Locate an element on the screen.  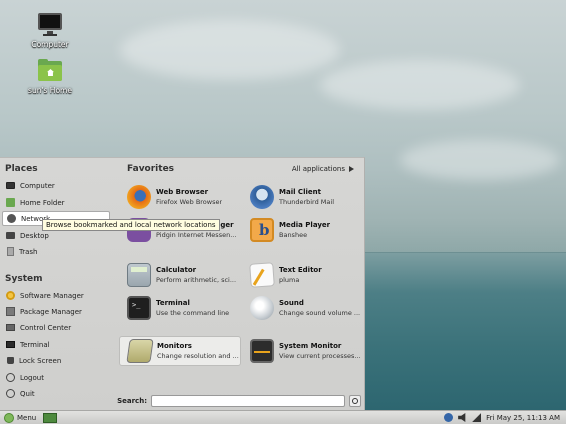
favorite-mail-client: Mail Client Thunderbird Mail is located at coordinates (303, 197).